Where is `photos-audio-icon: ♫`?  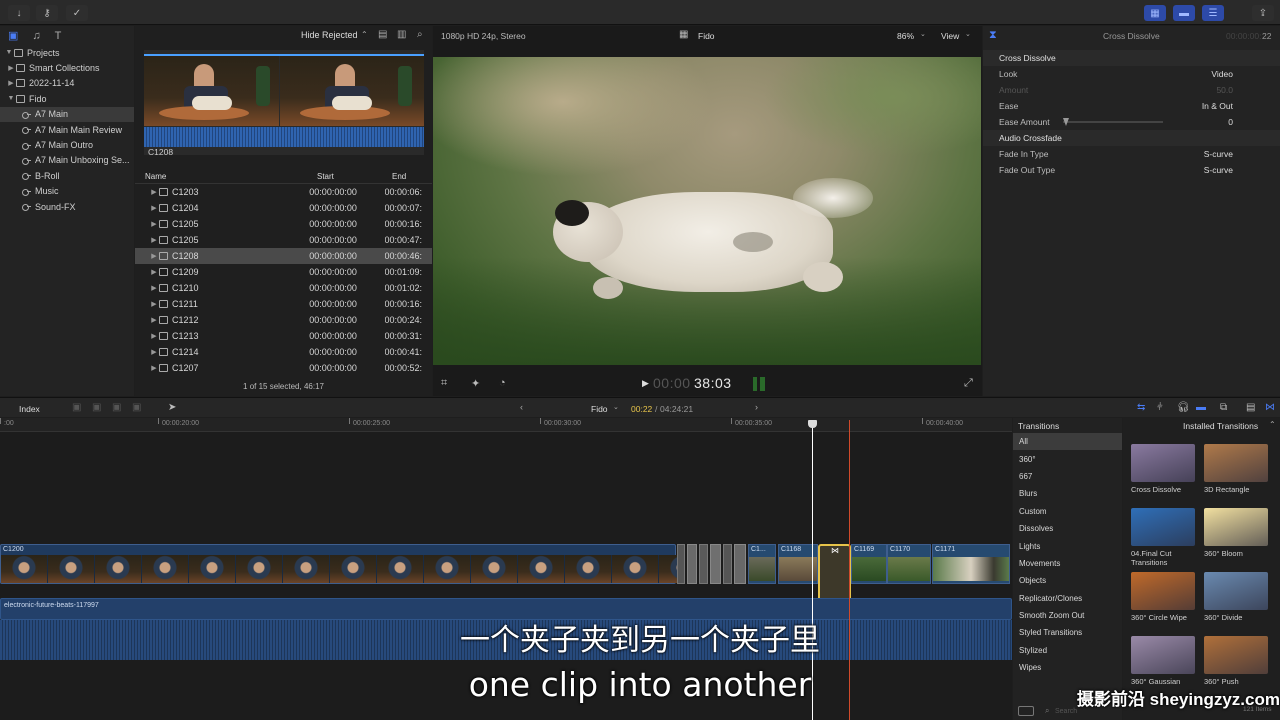
photos-audio-icon: ♫ is located at coordinates (36, 36).